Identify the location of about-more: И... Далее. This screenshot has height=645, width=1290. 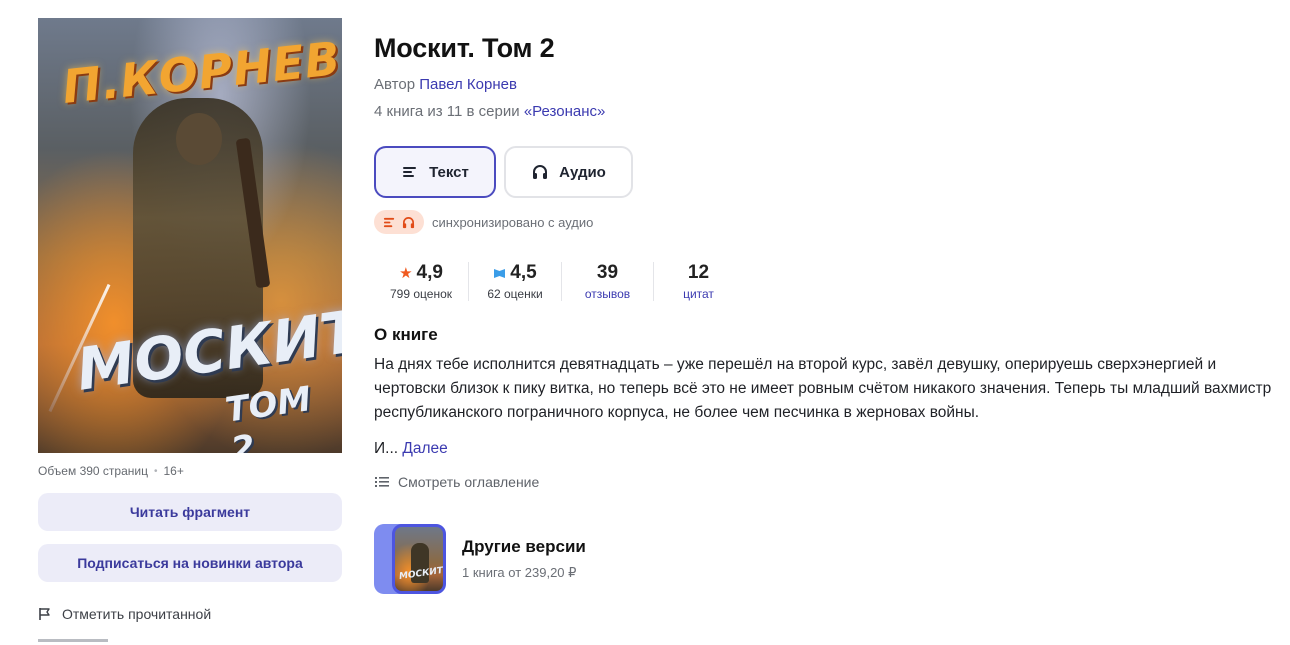
(829, 449).